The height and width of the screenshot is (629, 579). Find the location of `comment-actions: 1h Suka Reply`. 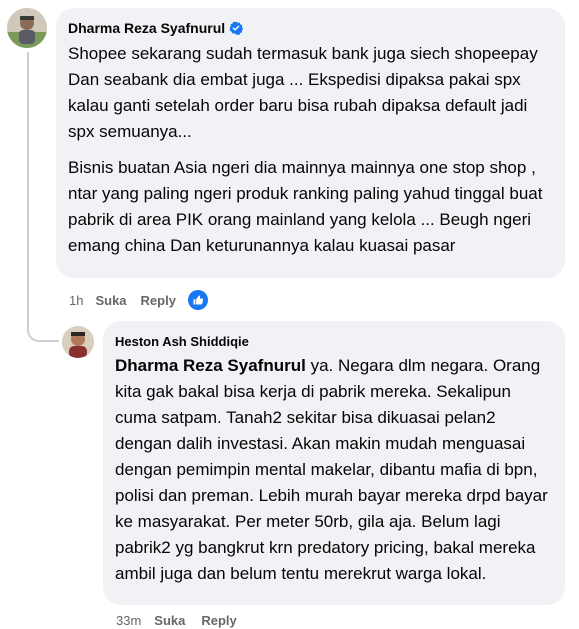

comment-actions: 1h Suka Reply is located at coordinates (138, 300).